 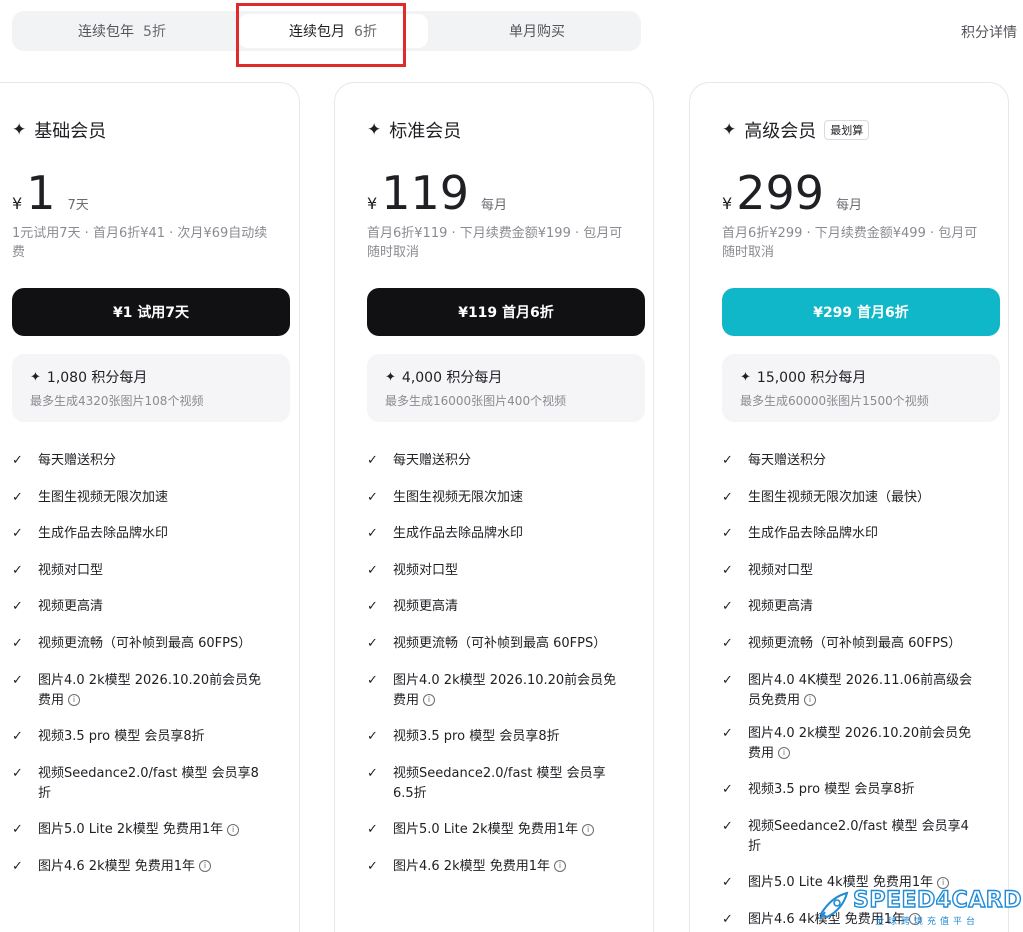 What do you see at coordinates (989, 32) in the screenshot?
I see `points-detail-link: 积分详情` at bounding box center [989, 32].